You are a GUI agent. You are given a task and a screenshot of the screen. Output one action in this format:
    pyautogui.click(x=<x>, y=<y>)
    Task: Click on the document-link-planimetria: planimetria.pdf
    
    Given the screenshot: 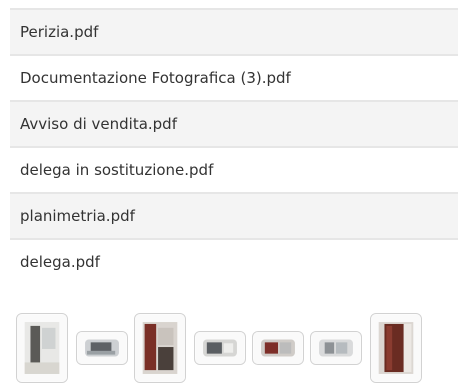 What is the action you would take?
    pyautogui.click(x=234, y=215)
    